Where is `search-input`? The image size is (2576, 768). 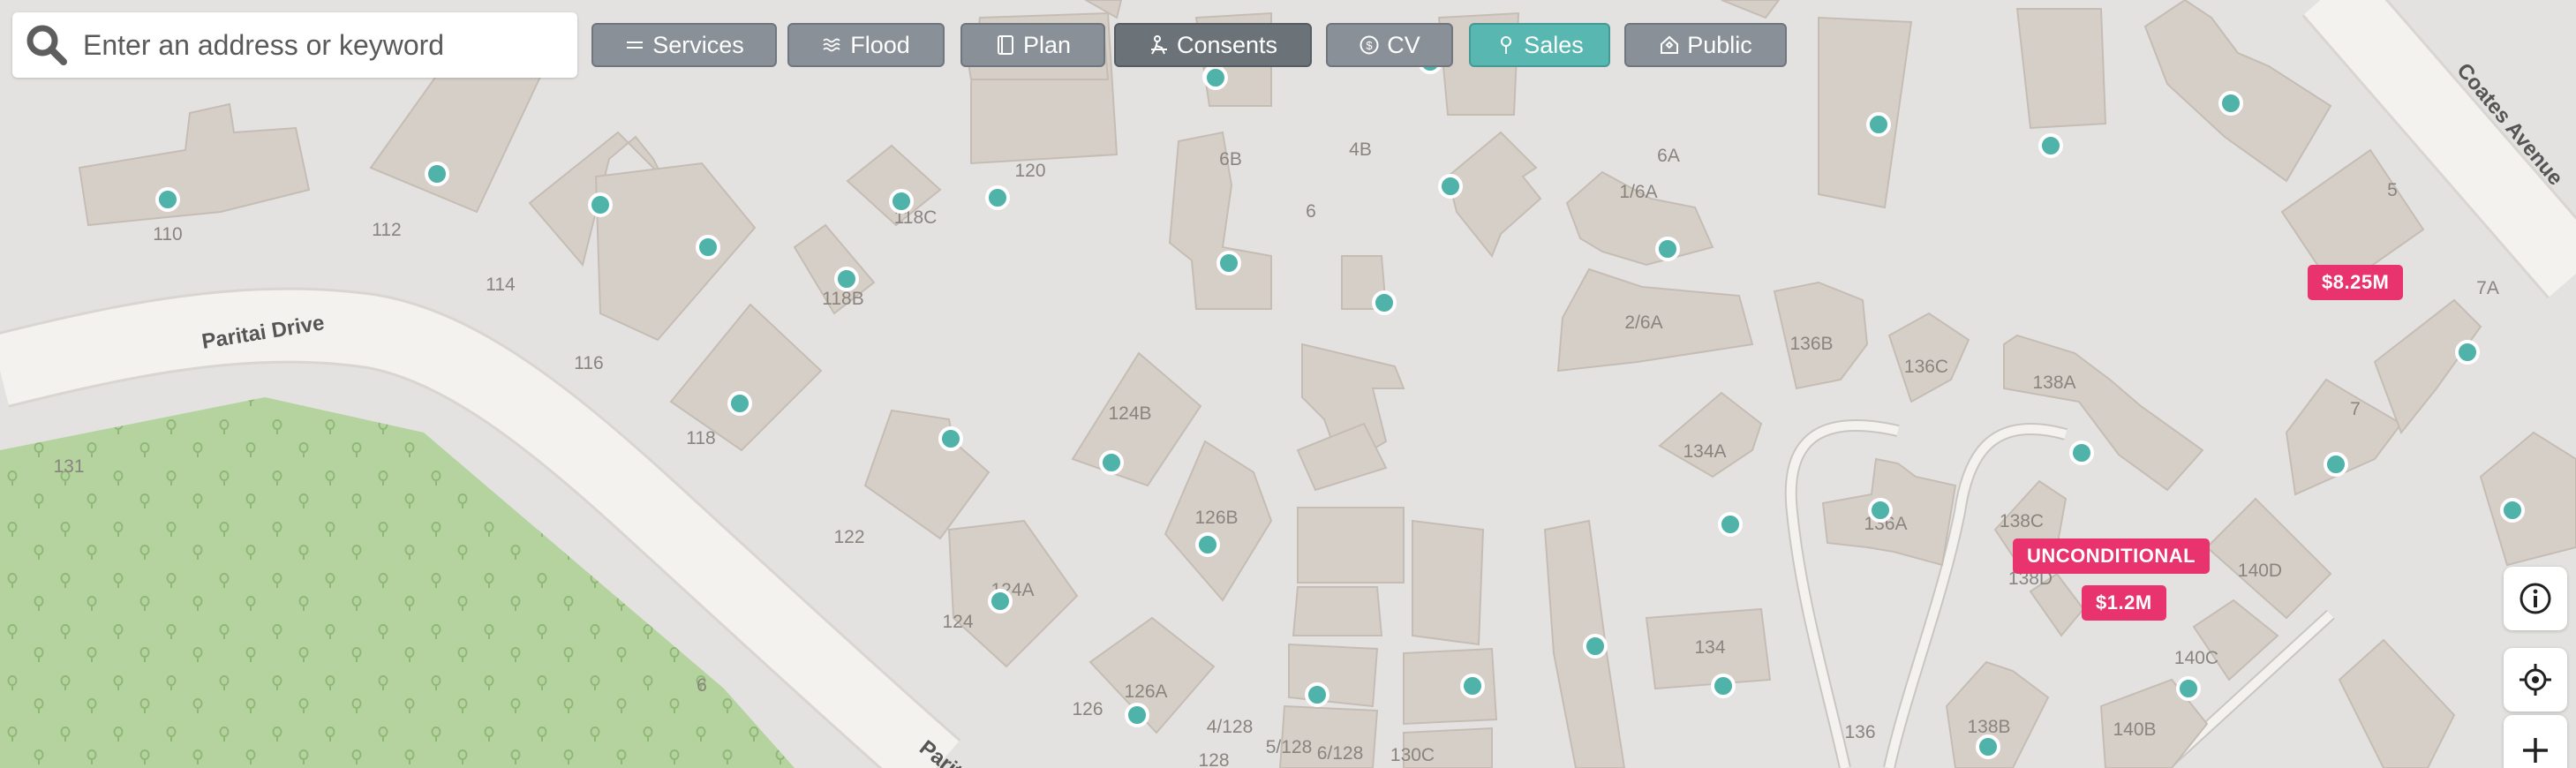
search-input is located at coordinates (322, 45).